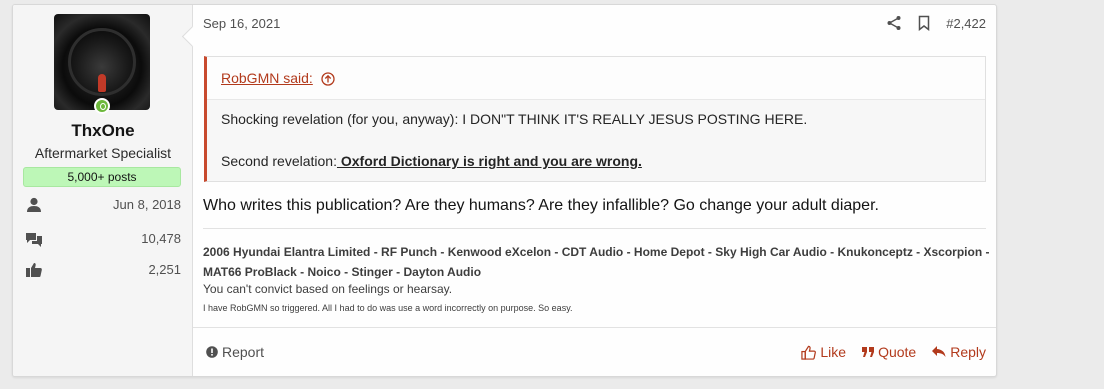 The width and height of the screenshot is (1104, 389). I want to click on post-header-actions: #2,422, so click(936, 23).